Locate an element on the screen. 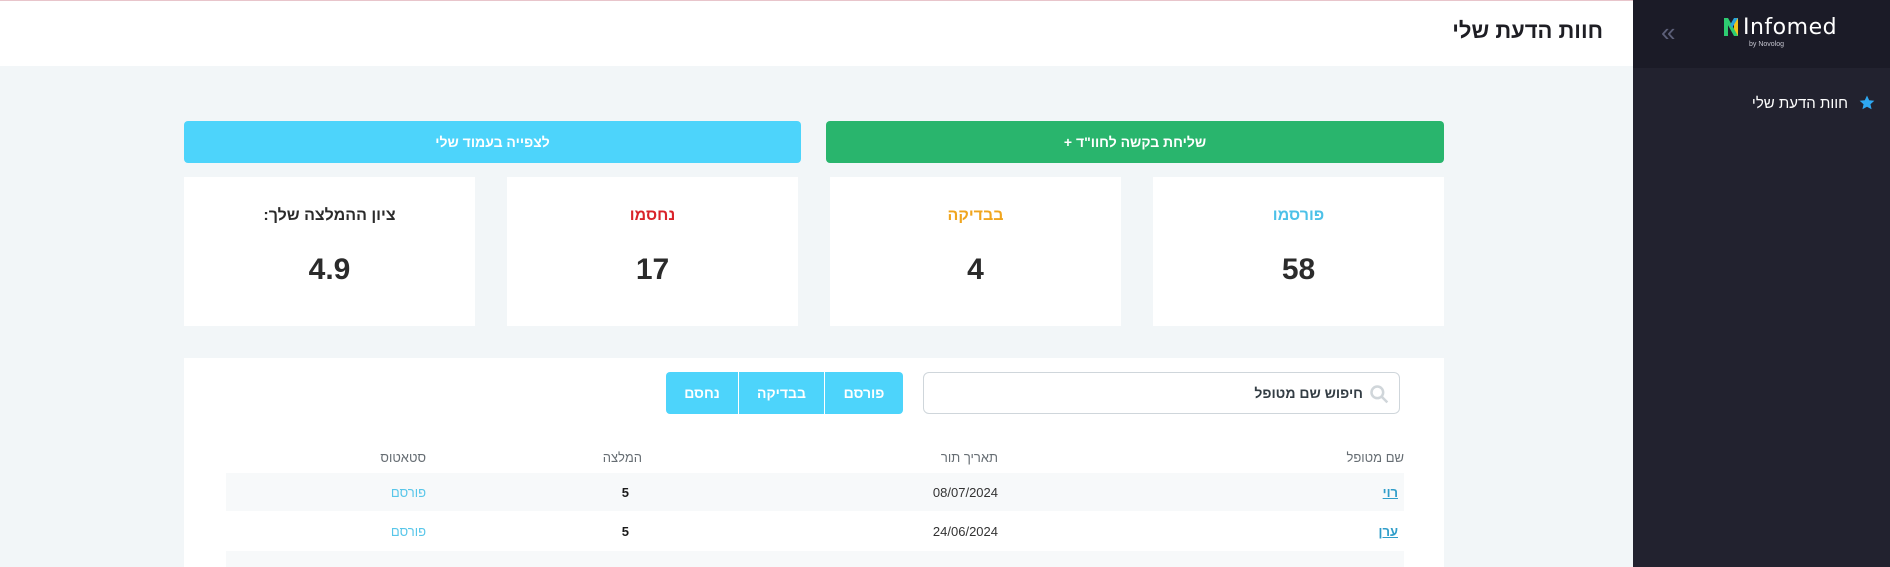  stat-value: 58 is located at coordinates (1298, 269).